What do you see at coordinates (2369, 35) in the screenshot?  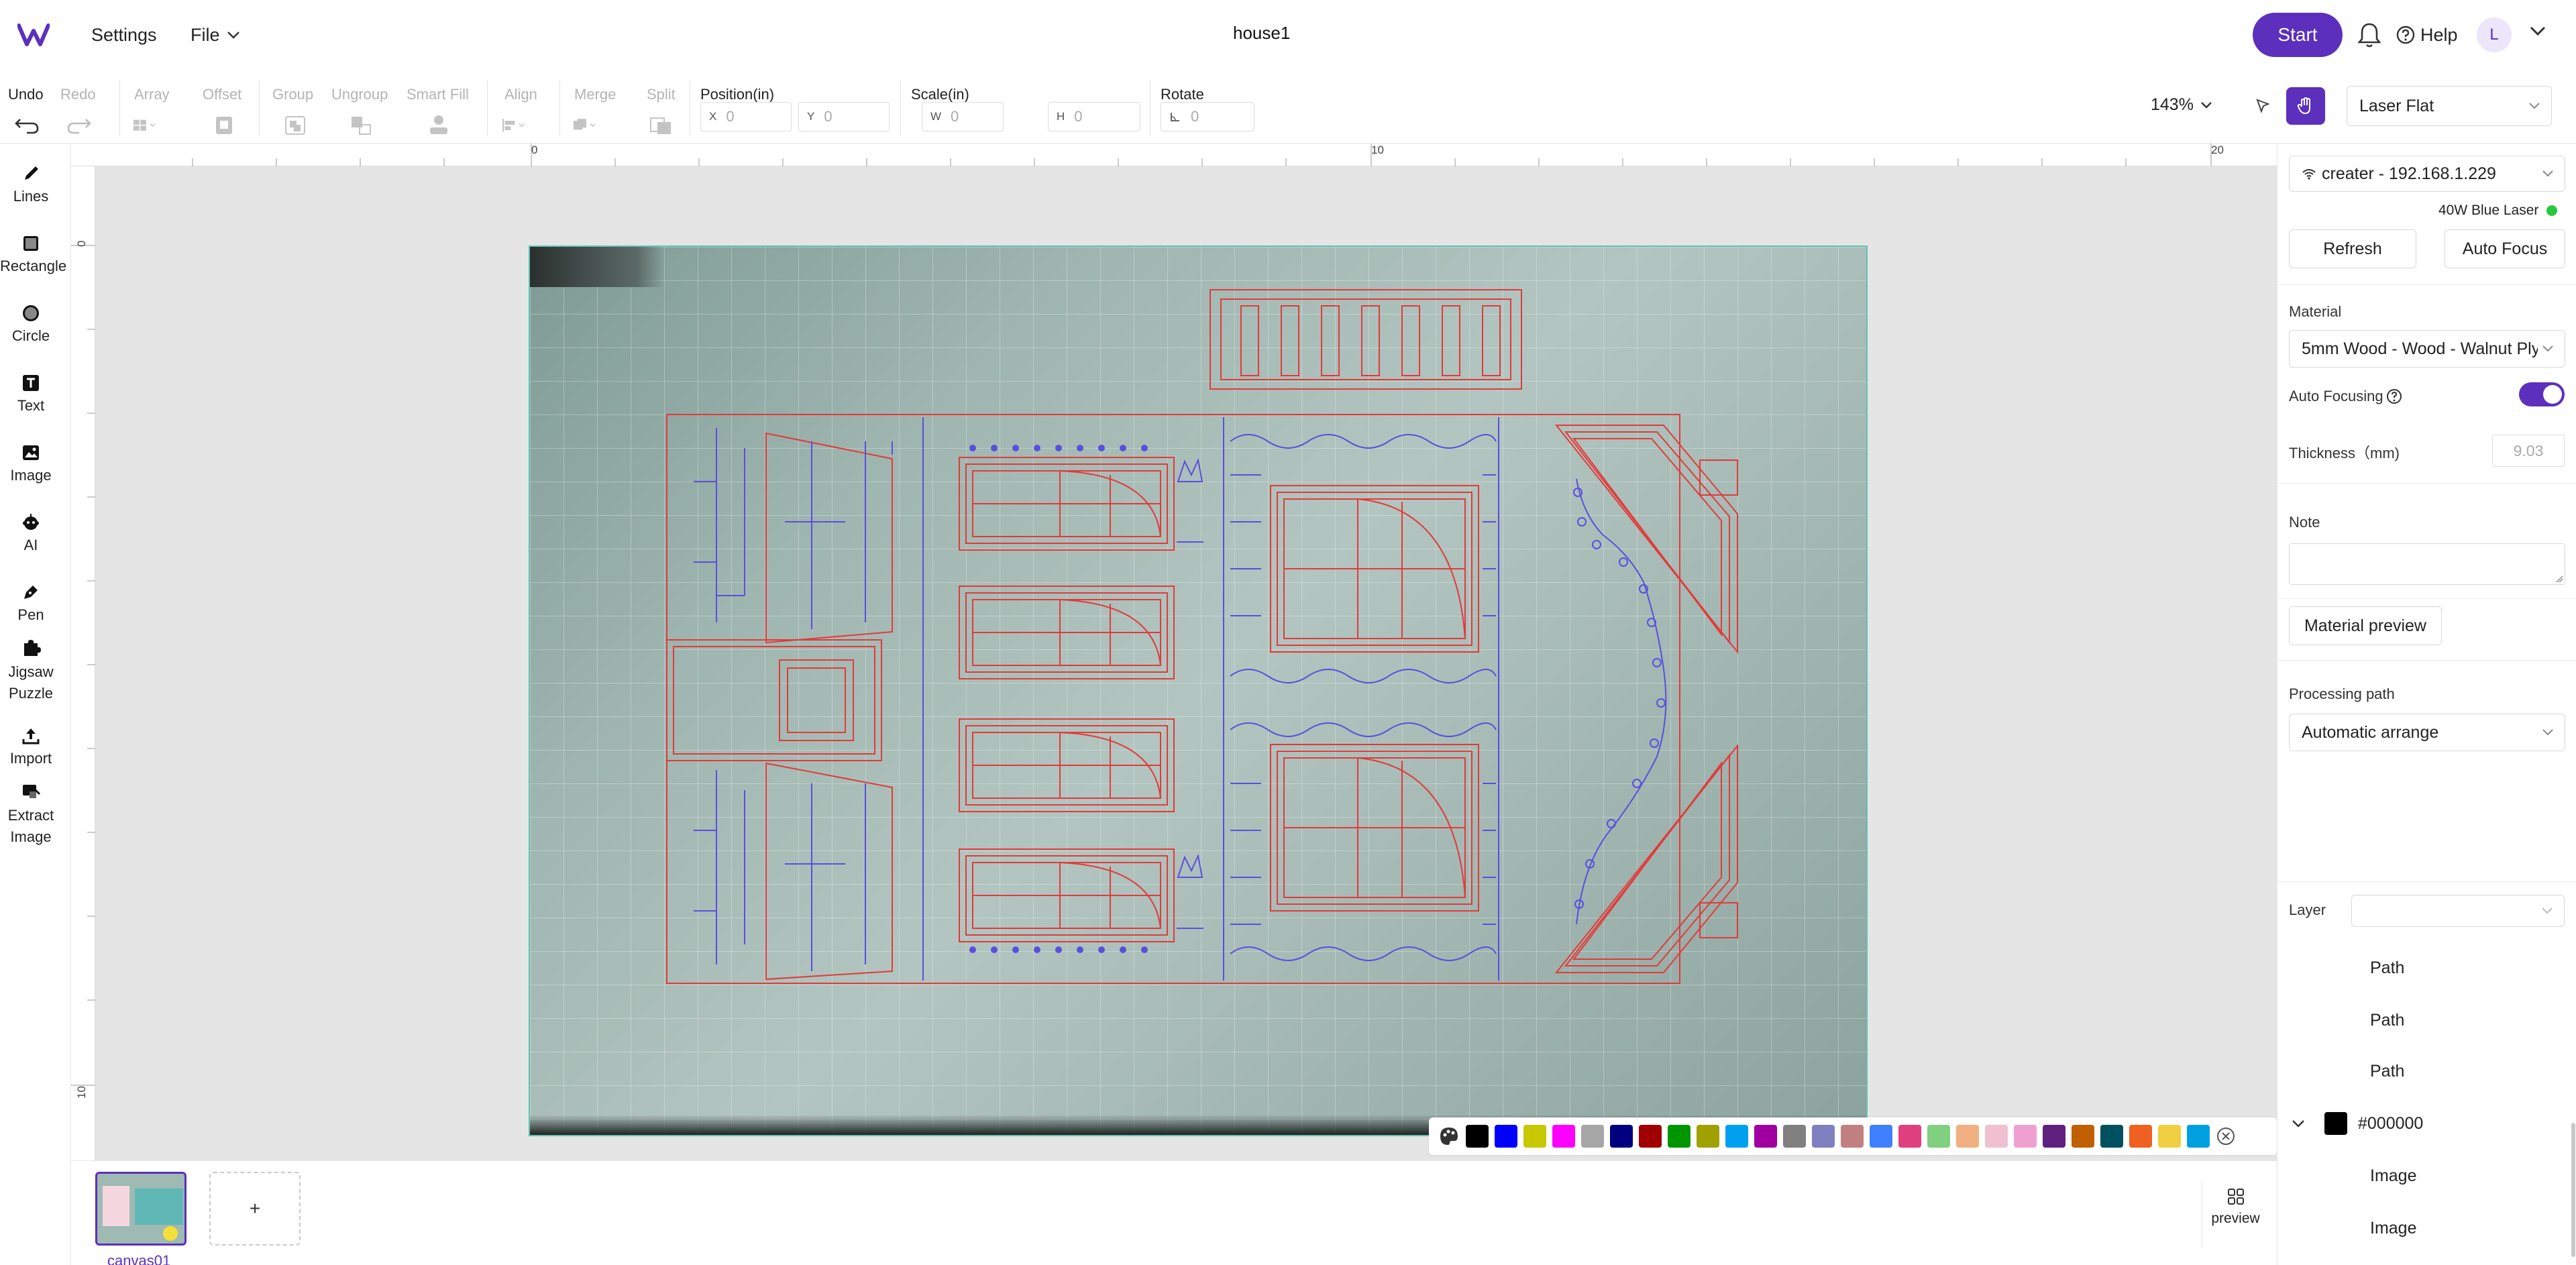 I see `bell-icon` at bounding box center [2369, 35].